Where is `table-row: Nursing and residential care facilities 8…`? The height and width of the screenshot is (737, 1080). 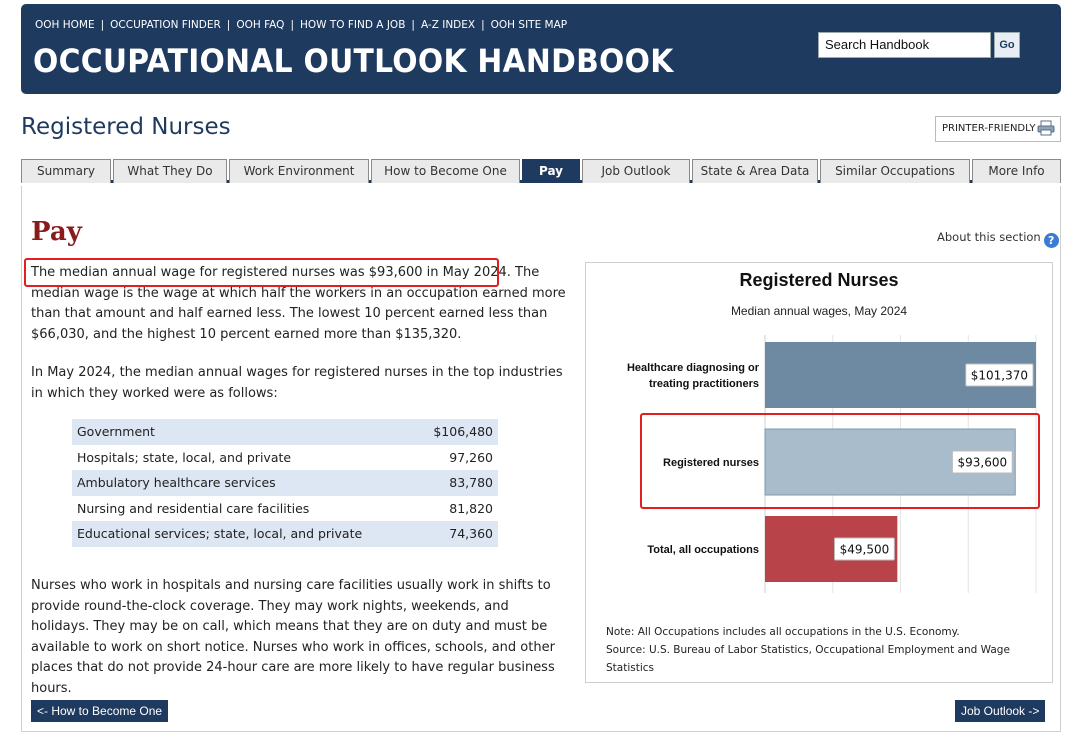
table-row: Nursing and residential care facilities 8… is located at coordinates (285, 509).